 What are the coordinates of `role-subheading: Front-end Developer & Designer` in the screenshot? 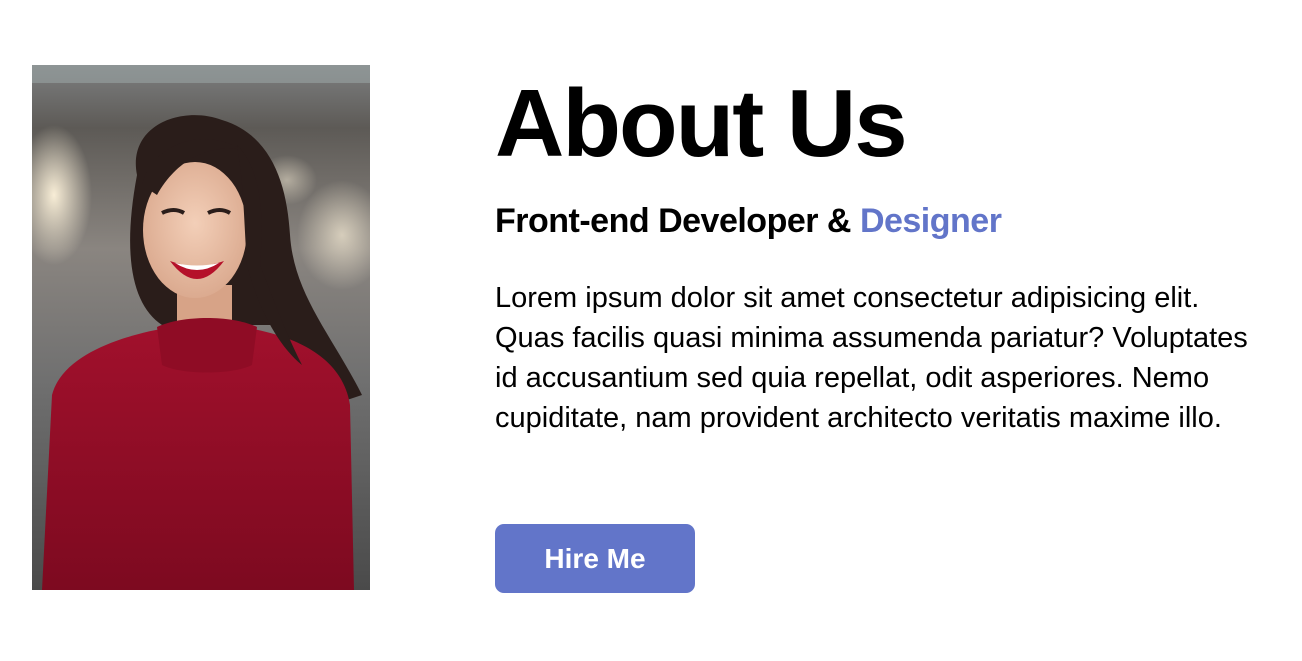 It's located at (890, 221).